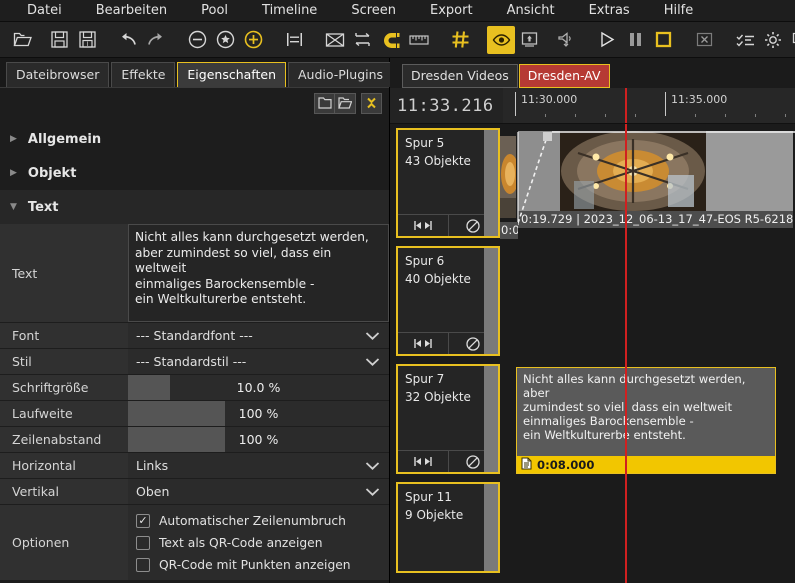 The height and width of the screenshot is (583, 795). I want to click on property-row-laufweite: Laufweite 100 %, so click(194, 414).